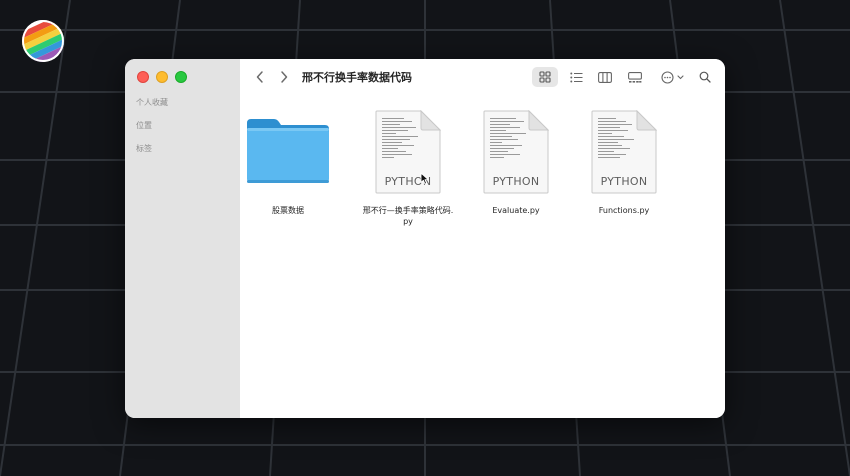 Image resolution: width=850 pixels, height=476 pixels. Describe the element at coordinates (144, 125) in the screenshot. I see `sidebar-section-locations: 位置` at that location.